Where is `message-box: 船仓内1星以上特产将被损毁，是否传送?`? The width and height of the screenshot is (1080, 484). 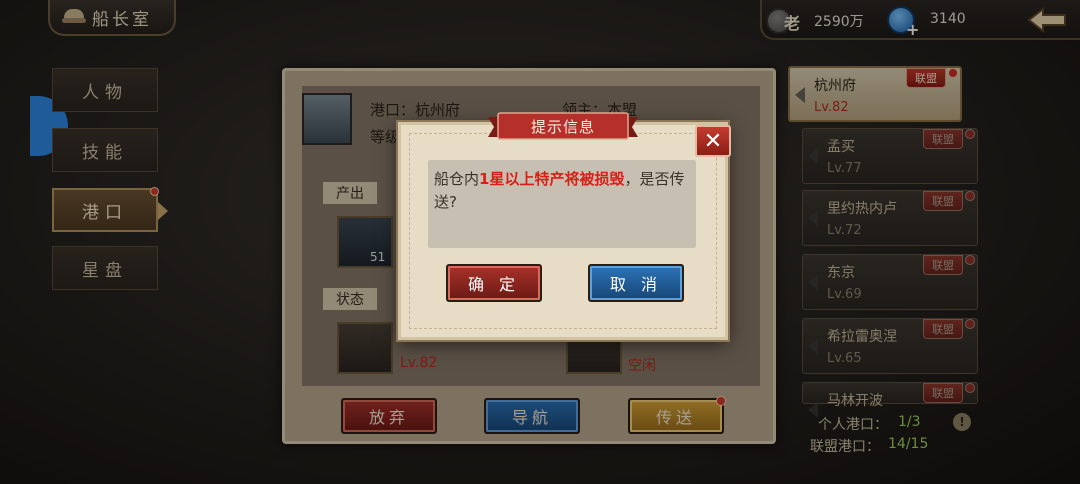 message-box: 船仓内1星以上特产将被损毁，是否传送? is located at coordinates (562, 204).